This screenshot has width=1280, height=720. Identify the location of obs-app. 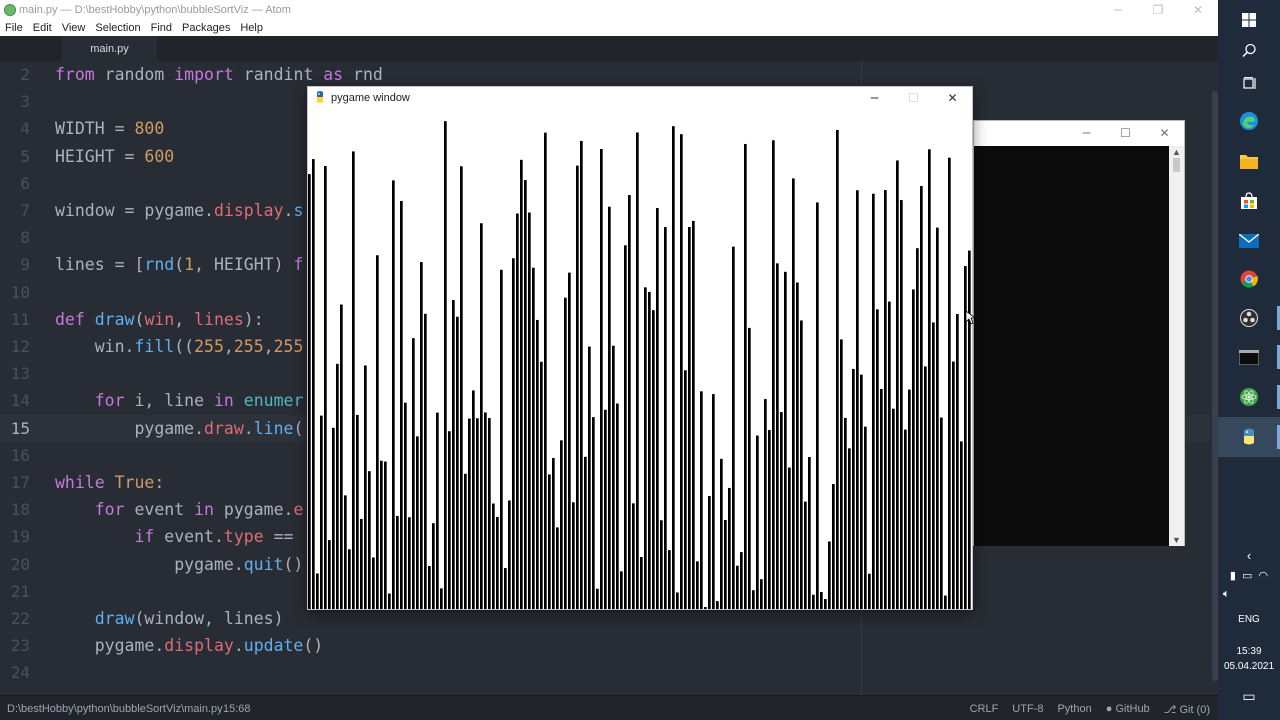
(1249, 318).